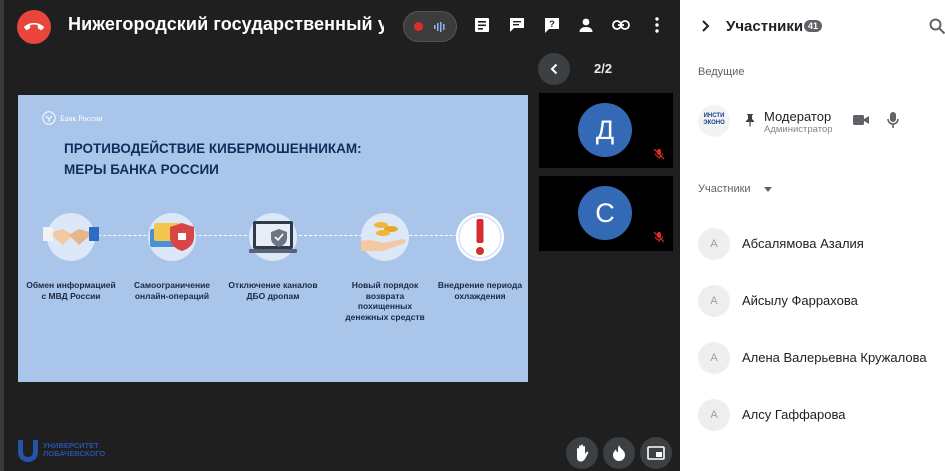 The width and height of the screenshot is (945, 471). Describe the element at coordinates (893, 120) in the screenshot. I see `microphone-icon` at that location.